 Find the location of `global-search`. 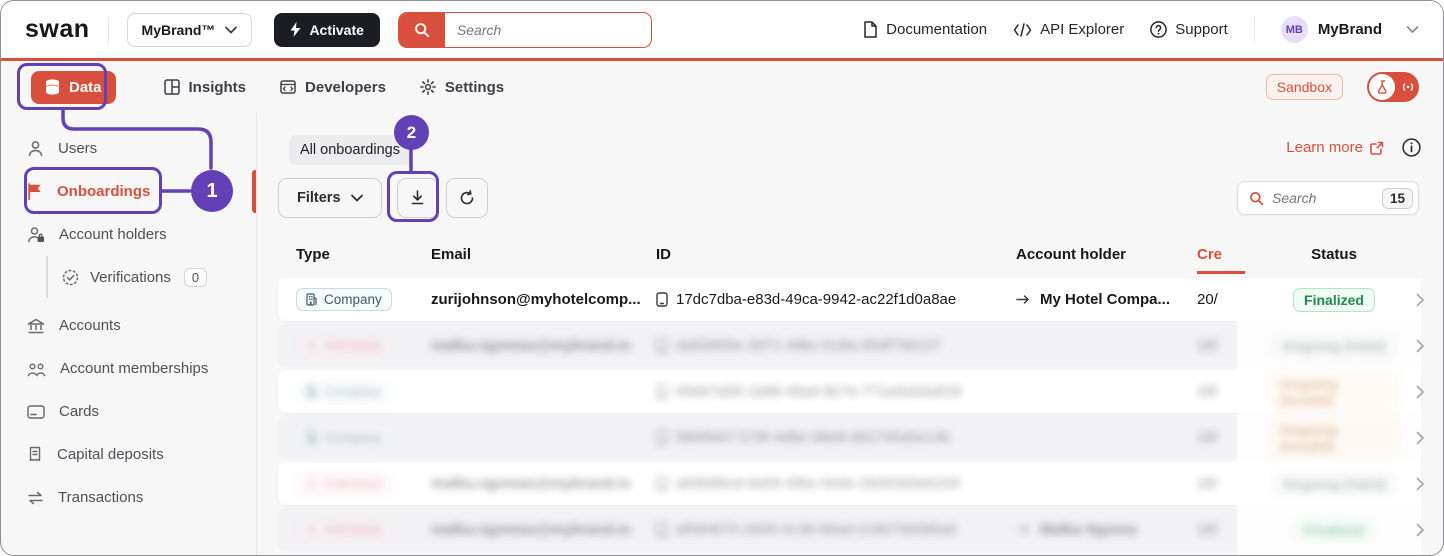

global-search is located at coordinates (524, 29).